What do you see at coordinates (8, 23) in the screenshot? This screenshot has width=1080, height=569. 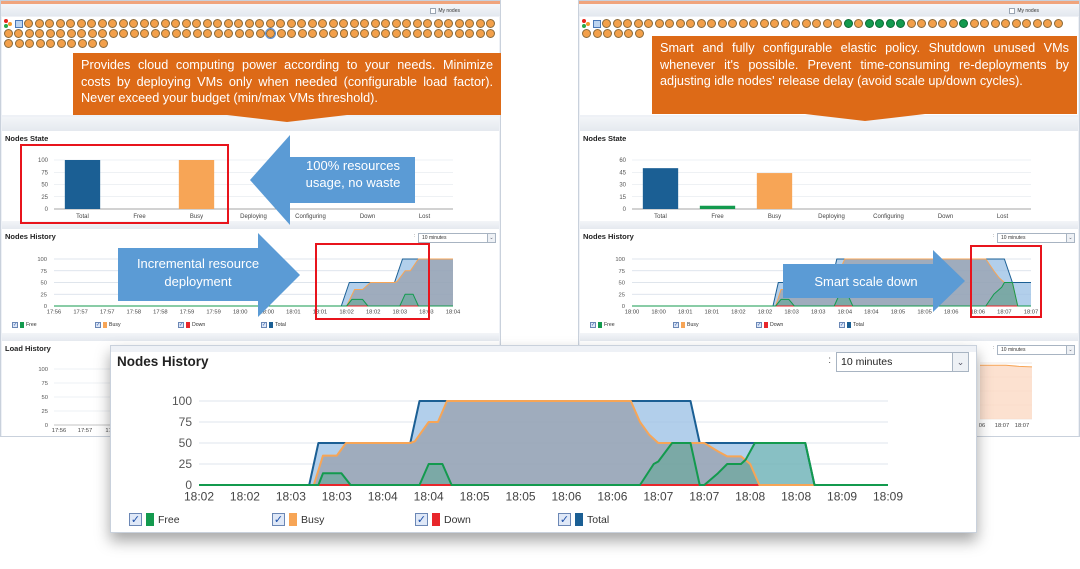 I see `resource-manager-icon` at bounding box center [8, 23].